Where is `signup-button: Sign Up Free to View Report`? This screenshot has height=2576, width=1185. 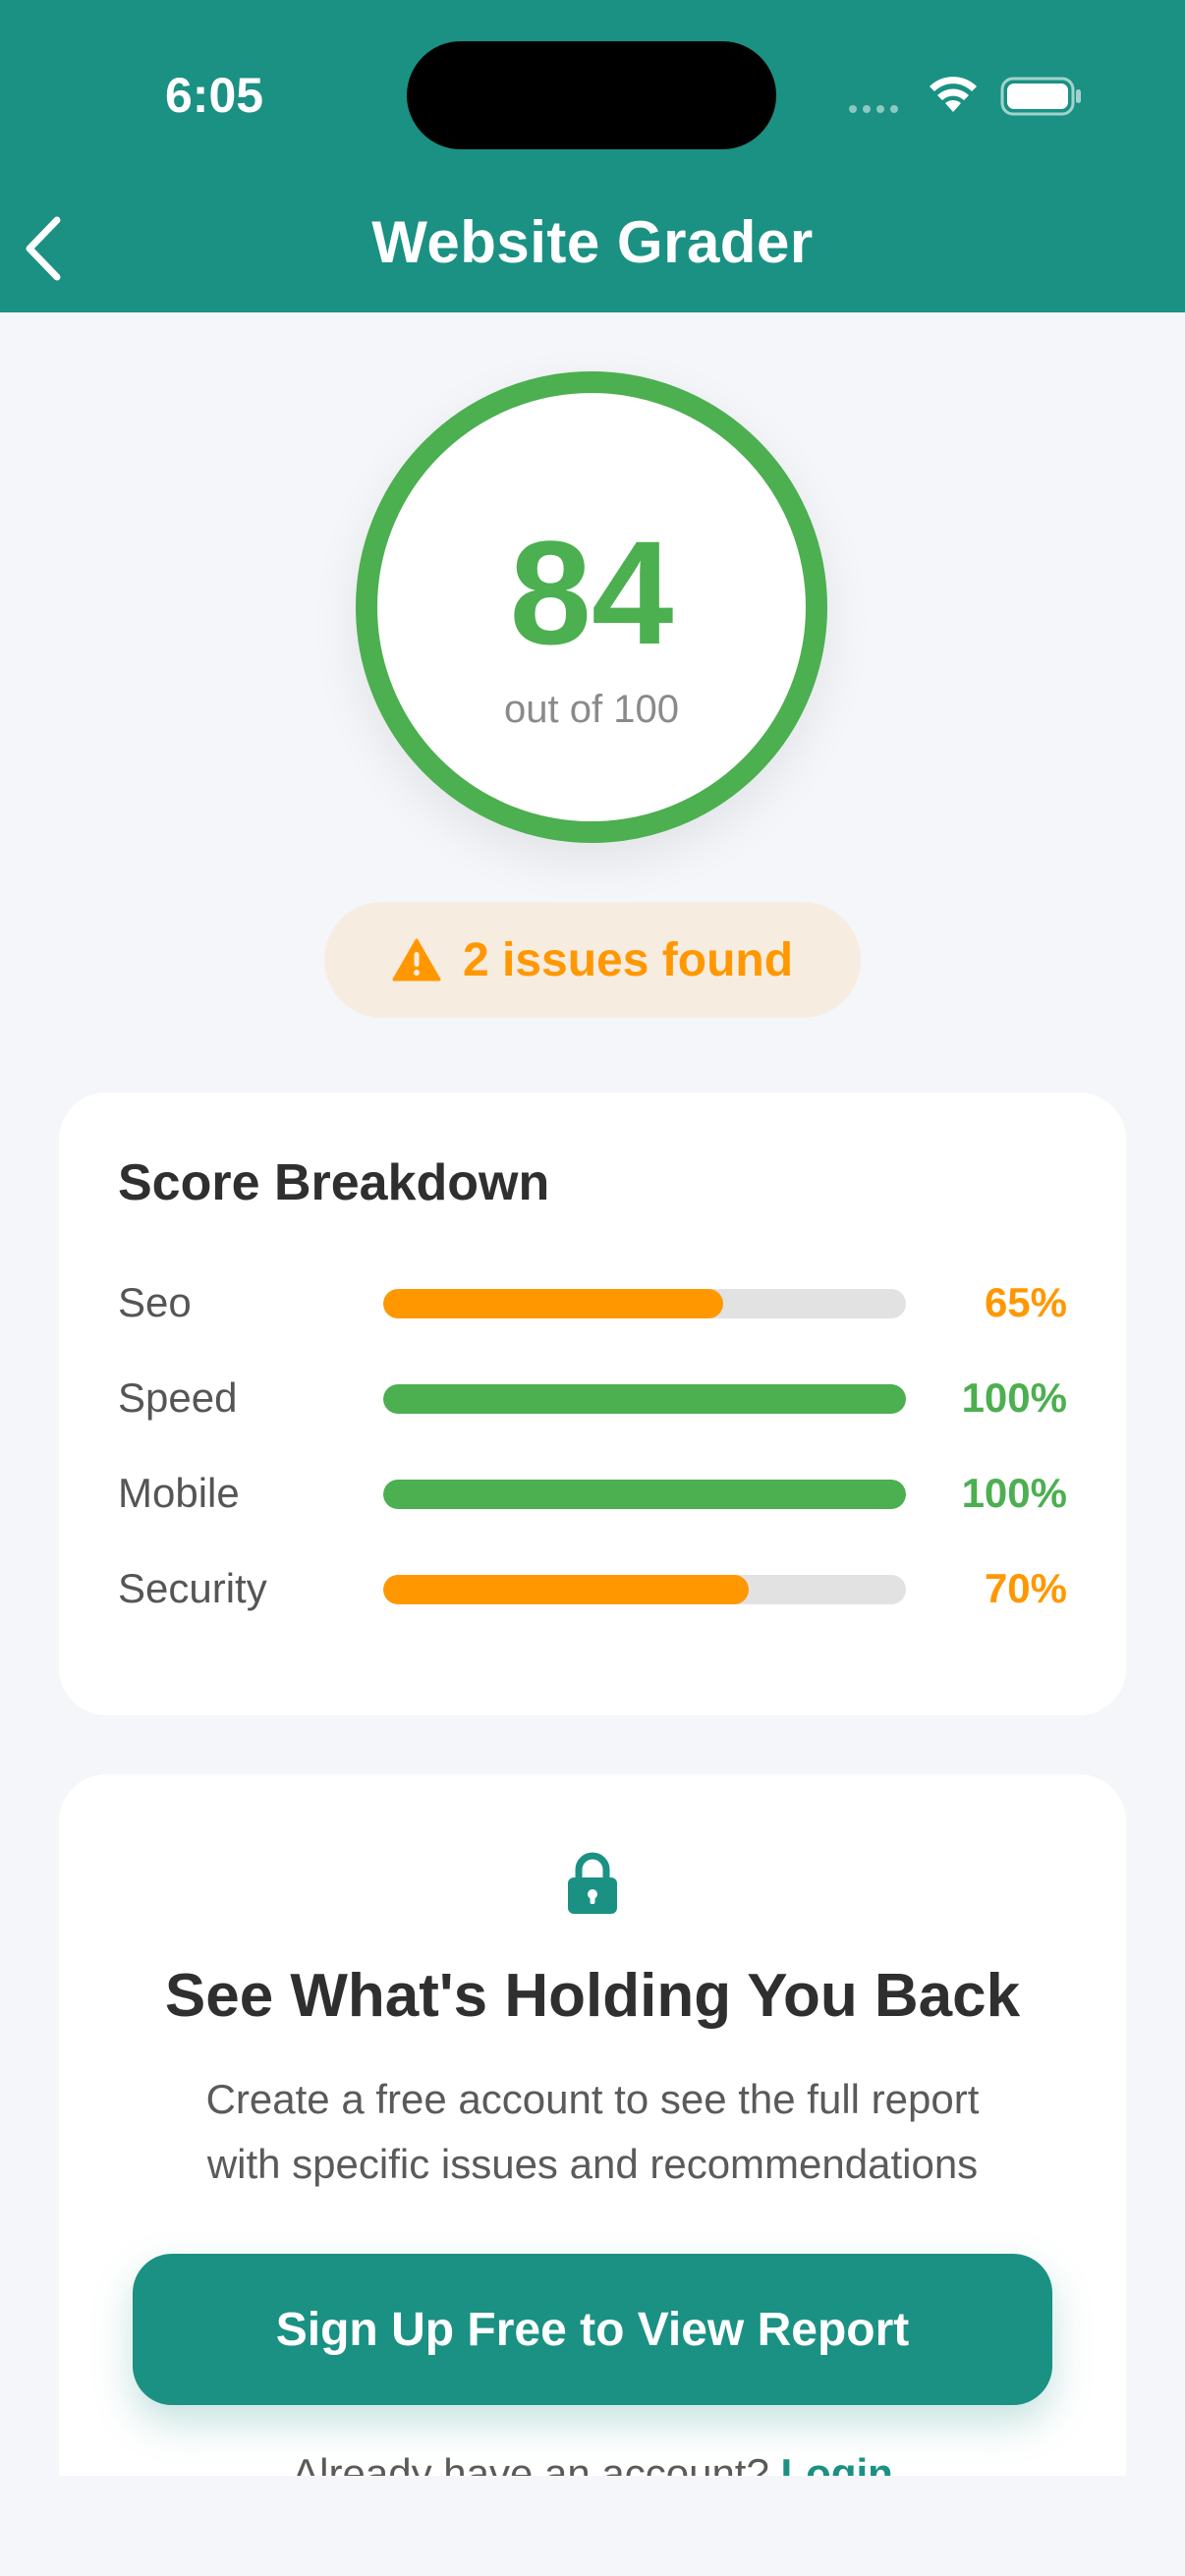 signup-button: Sign Up Free to View Report is located at coordinates (592, 2329).